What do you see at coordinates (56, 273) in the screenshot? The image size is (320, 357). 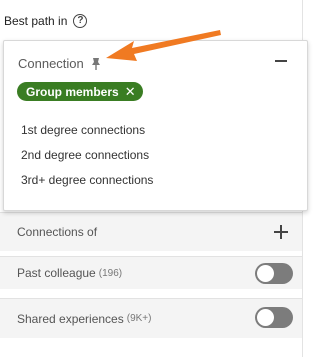 I see `past-colleague-label: Past colleague` at bounding box center [56, 273].